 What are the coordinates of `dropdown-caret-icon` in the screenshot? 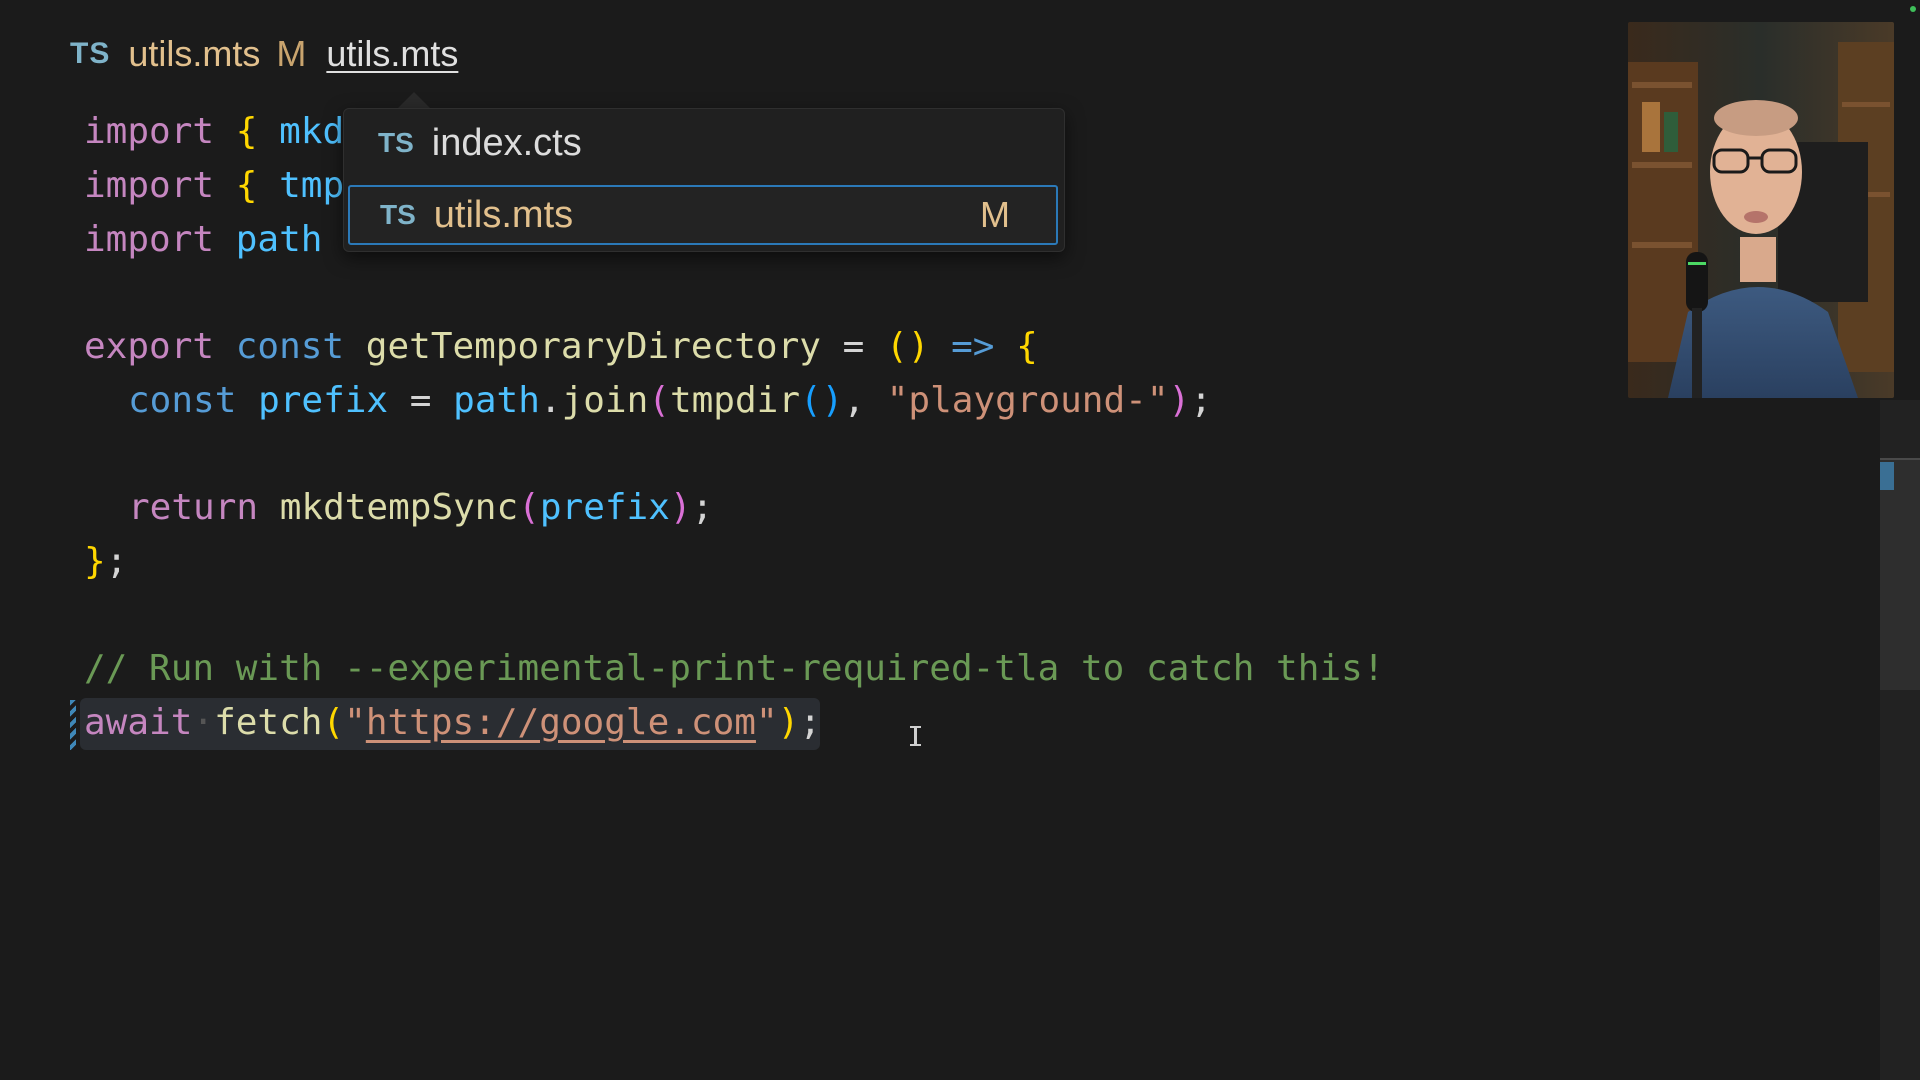 It's located at (414, 100).